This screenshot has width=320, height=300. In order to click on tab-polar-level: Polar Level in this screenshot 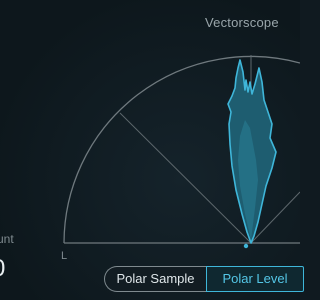, I will do `click(255, 279)`.